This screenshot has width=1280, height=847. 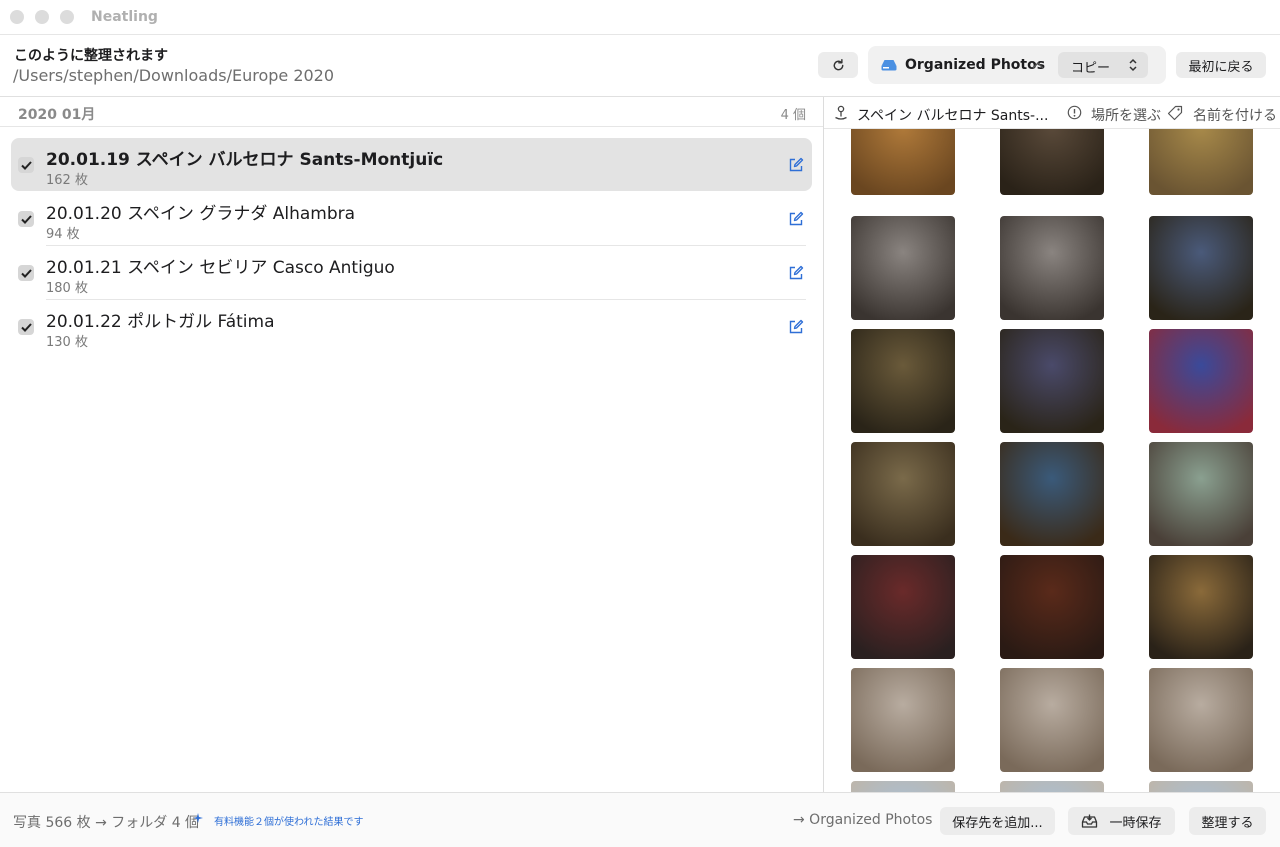 What do you see at coordinates (1091, 68) in the screenshot?
I see `mode-label: コピー` at bounding box center [1091, 68].